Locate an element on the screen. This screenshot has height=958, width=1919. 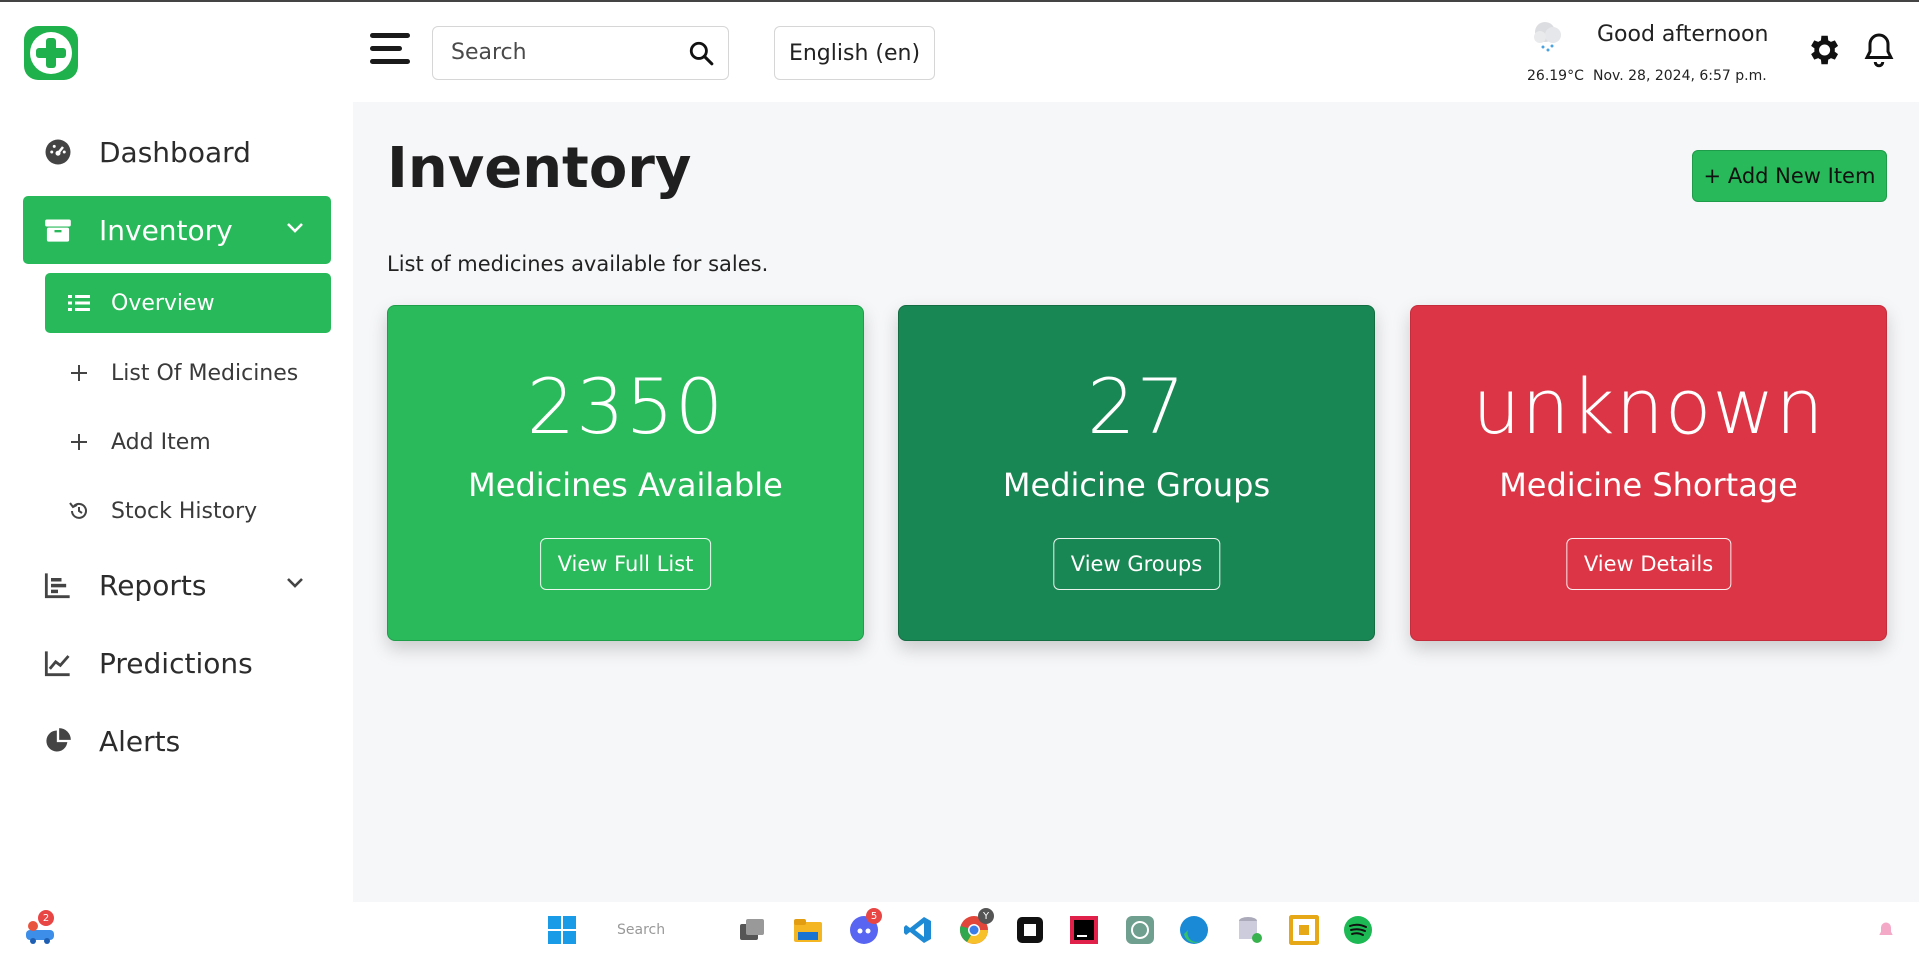
sidebar-item-inventory: Inventory is located at coordinates (177, 230).